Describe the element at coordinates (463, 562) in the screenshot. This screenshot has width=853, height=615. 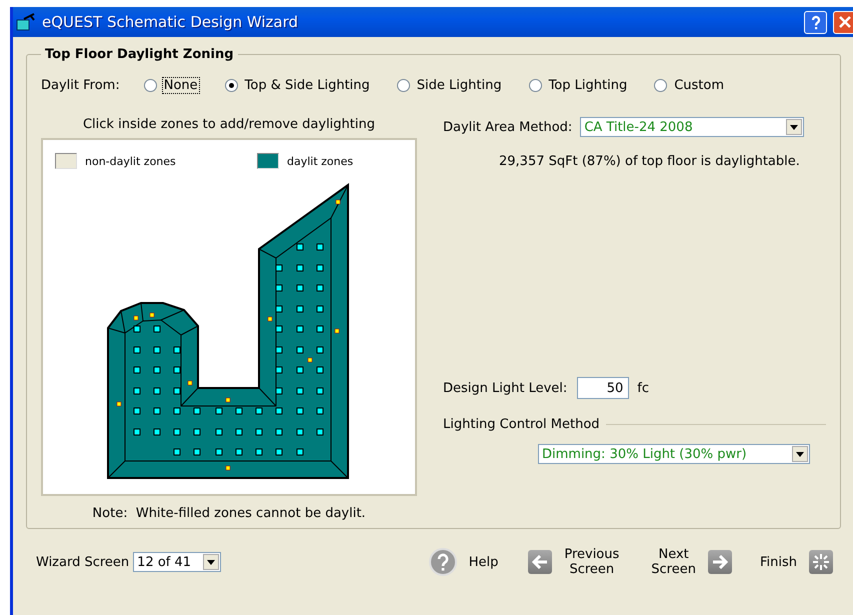
I see `help-link-button: Help` at that location.